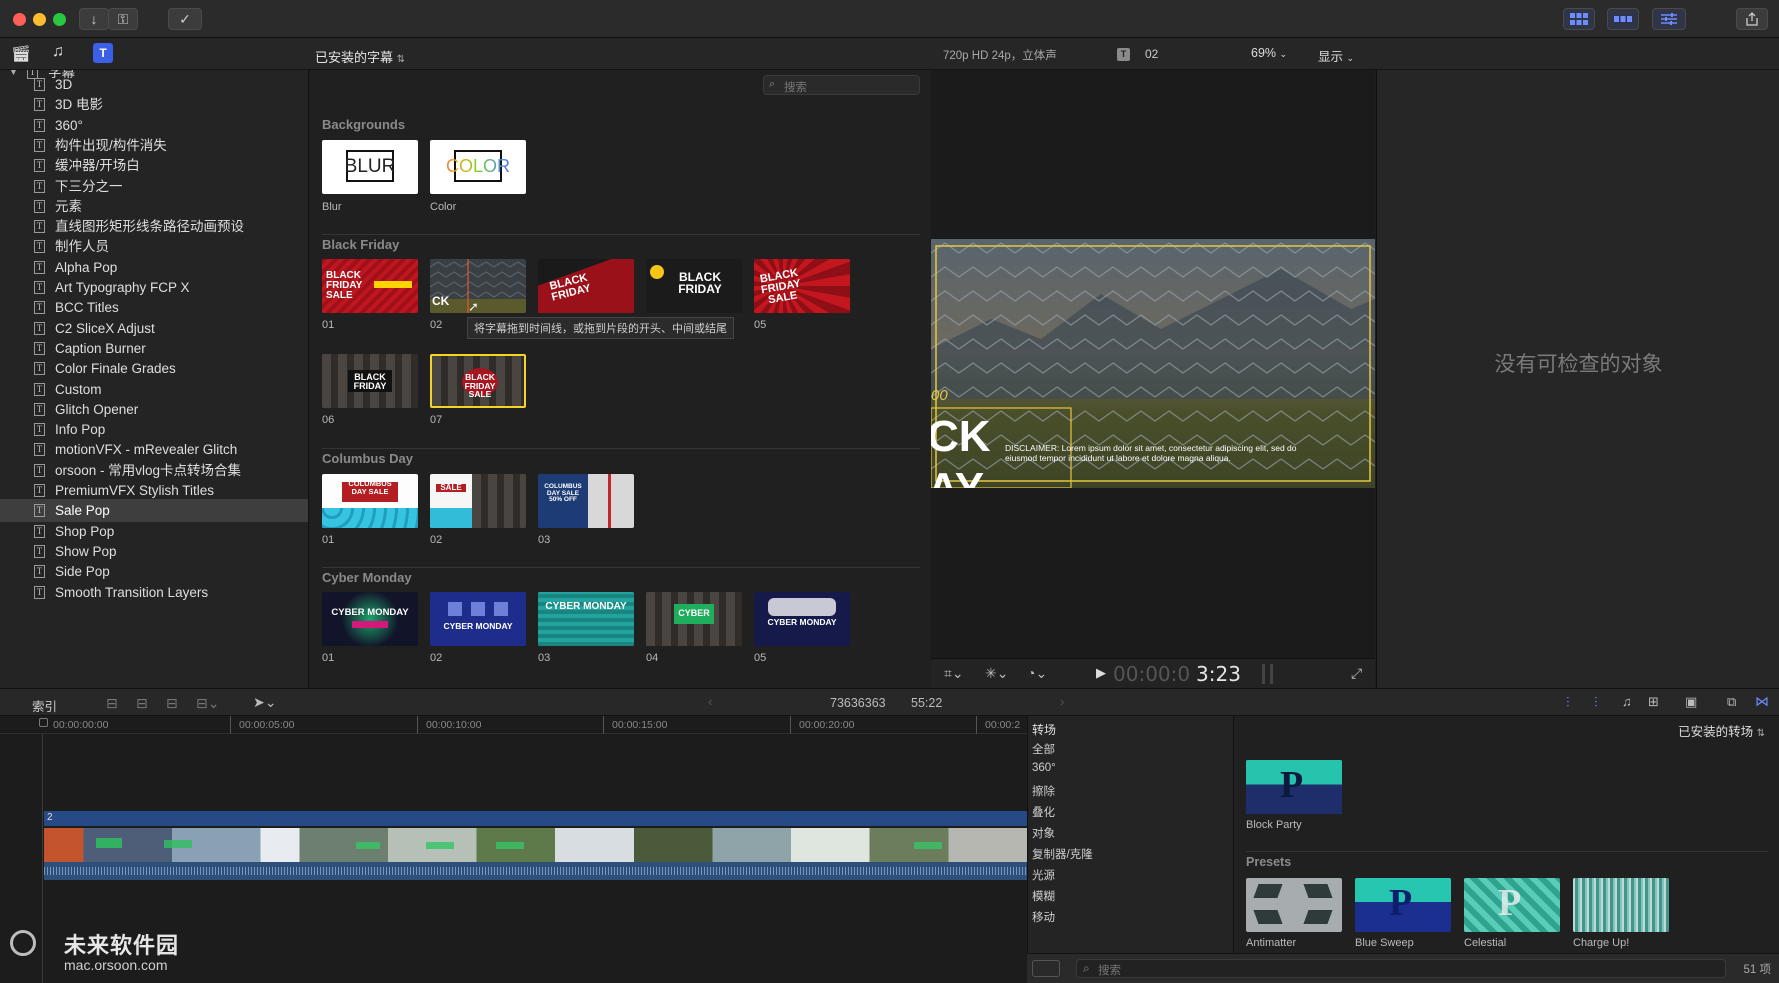 This screenshot has height=983, width=1779. Describe the element at coordinates (401, 59) in the screenshot. I see `updown-chevron-icon: ⇅` at that location.